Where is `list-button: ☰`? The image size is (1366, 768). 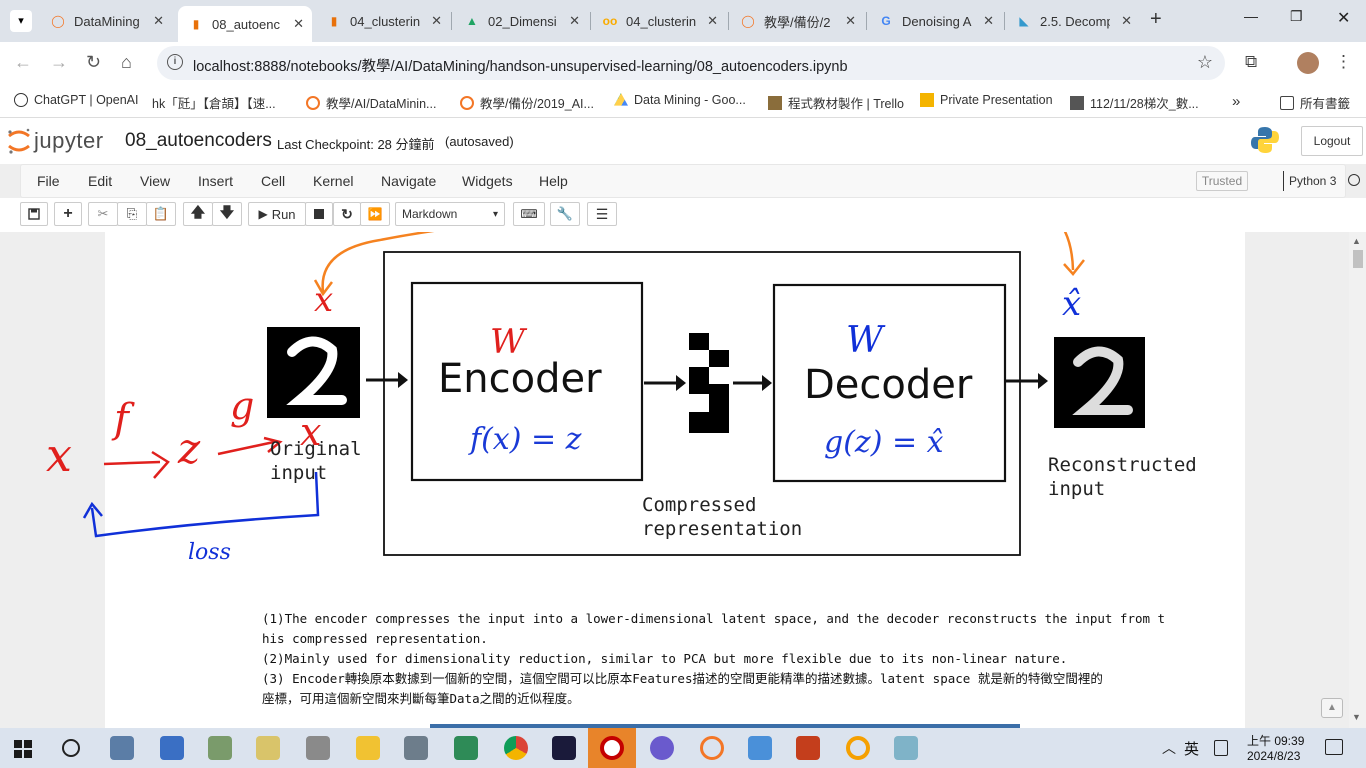 list-button: ☰ is located at coordinates (602, 214).